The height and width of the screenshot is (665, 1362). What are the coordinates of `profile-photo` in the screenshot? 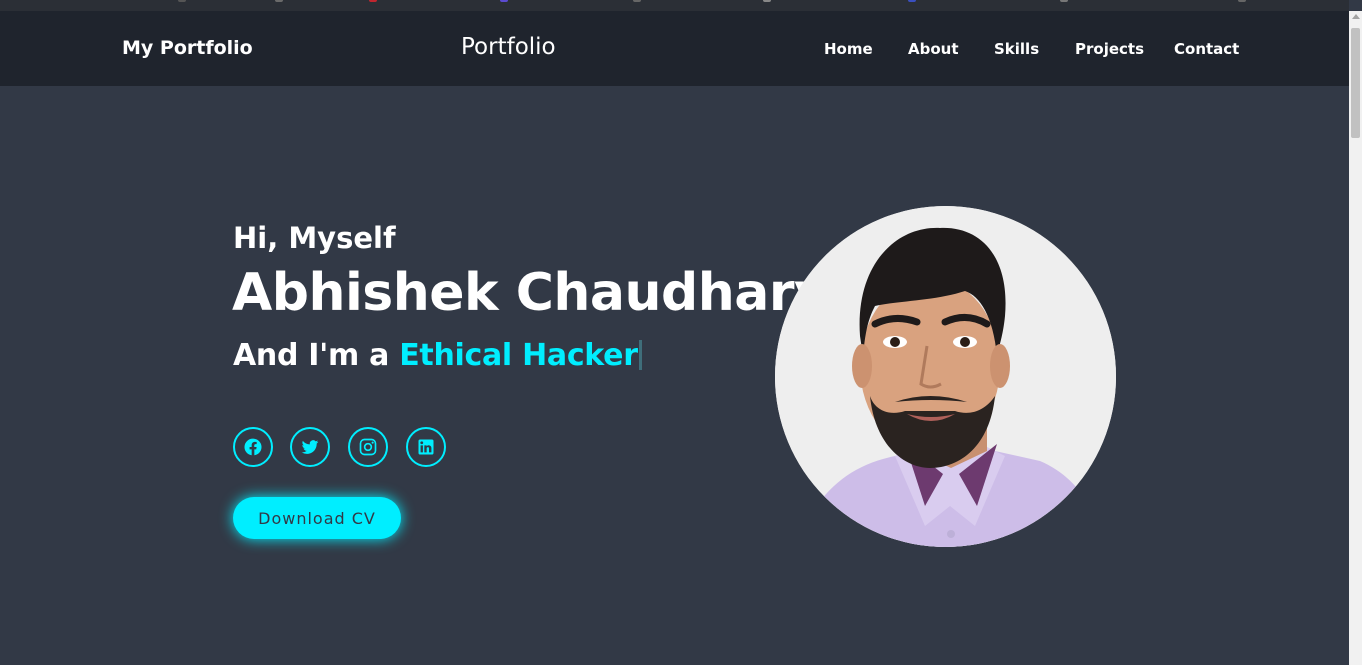 It's located at (945, 376).